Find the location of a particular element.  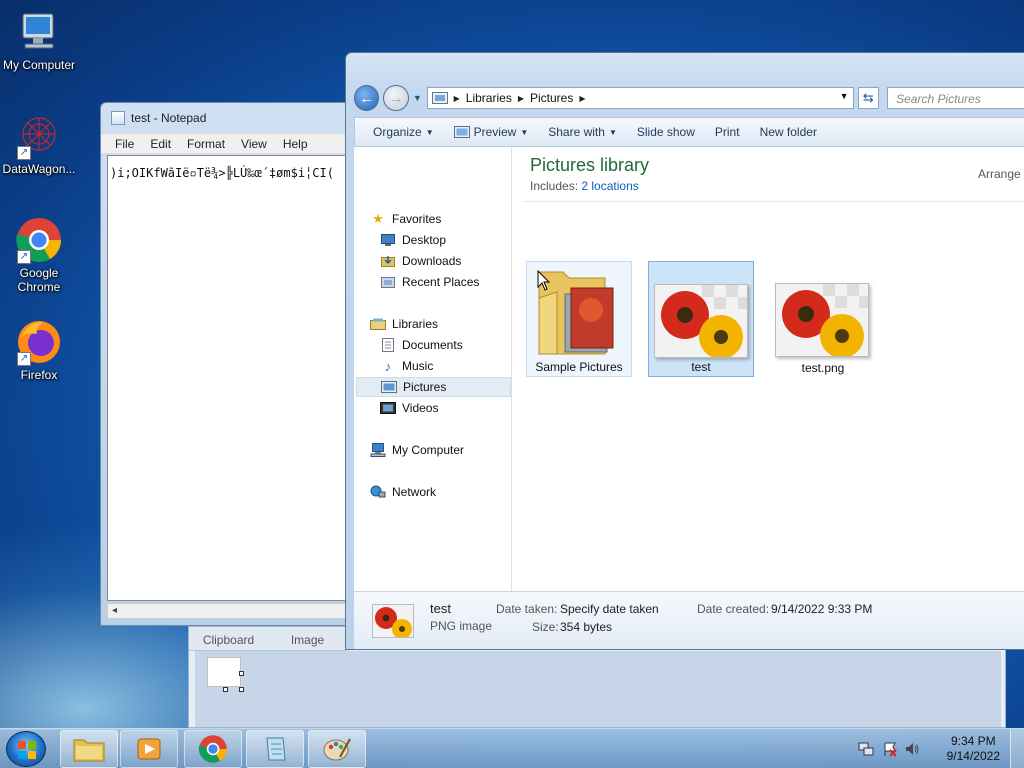

slide-show-button: Slide show is located at coordinates (666, 132).